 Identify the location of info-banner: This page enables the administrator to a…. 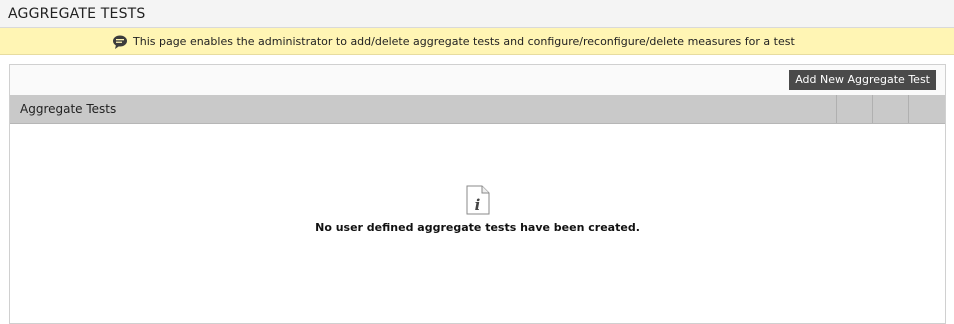
(477, 41).